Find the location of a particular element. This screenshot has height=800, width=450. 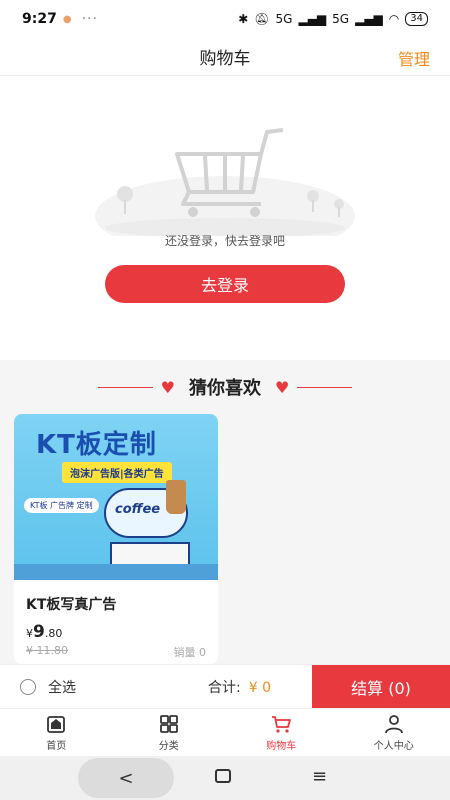

checkout-bar: 全选 合计: ¥ 0 结算 (0) is located at coordinates (225, 686).